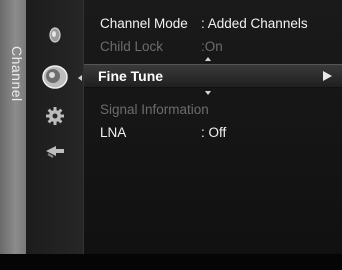 The image size is (342, 270). Describe the element at coordinates (113, 132) in the screenshot. I see `menu-item-label: LNA` at that location.